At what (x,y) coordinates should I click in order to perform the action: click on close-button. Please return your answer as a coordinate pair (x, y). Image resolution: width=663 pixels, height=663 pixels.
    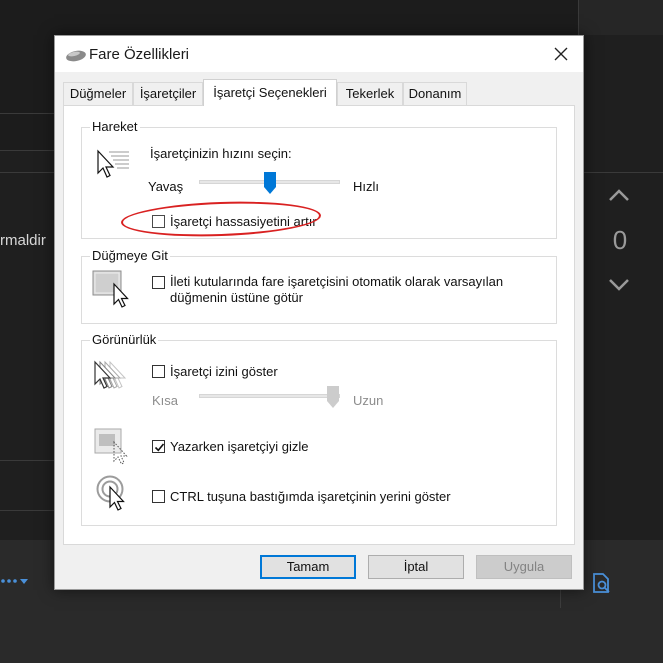
    Looking at the image, I should click on (561, 54).